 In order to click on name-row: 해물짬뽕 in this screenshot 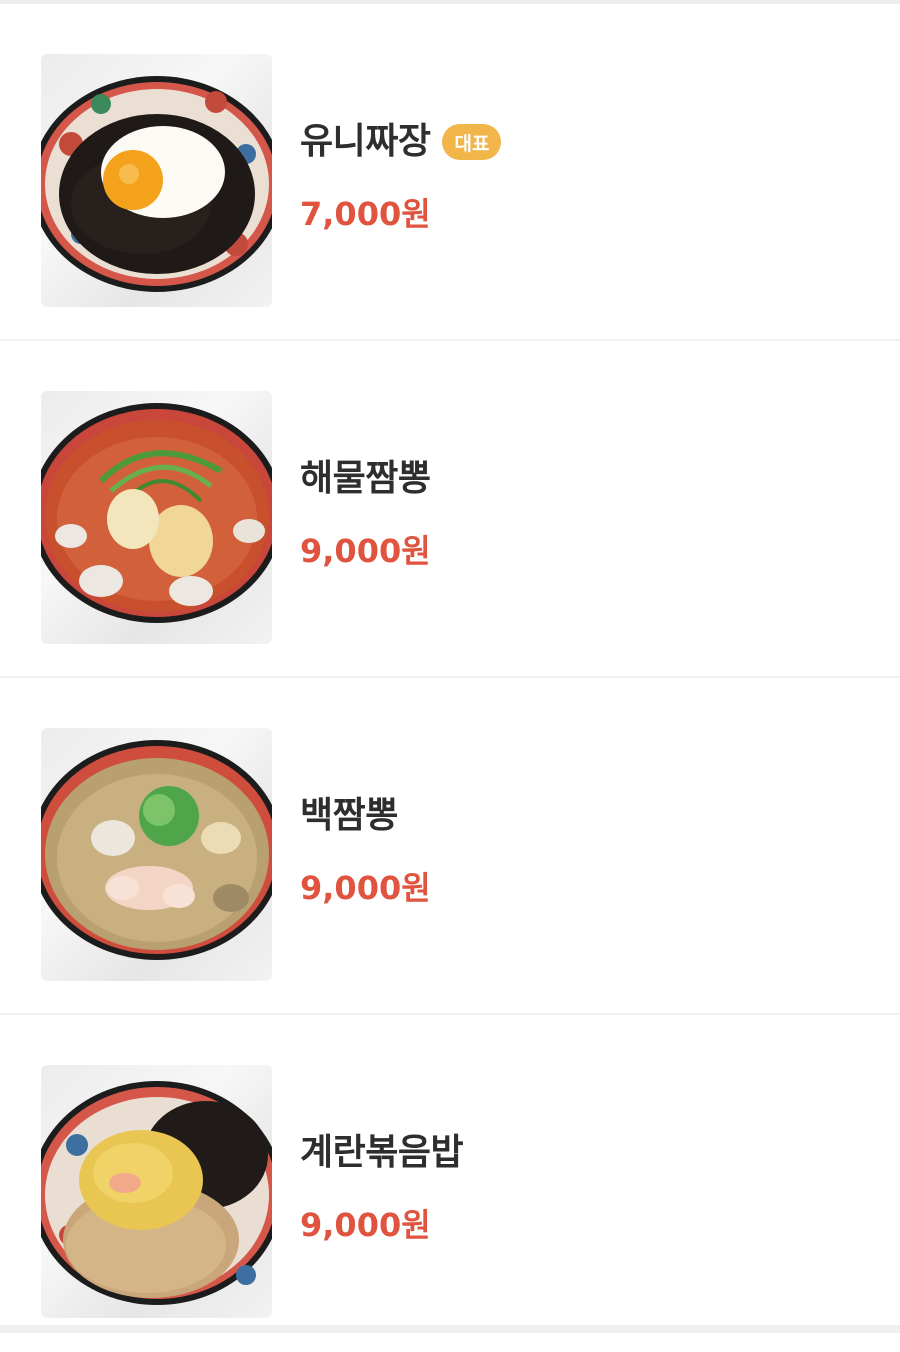, I will do `click(365, 479)`.